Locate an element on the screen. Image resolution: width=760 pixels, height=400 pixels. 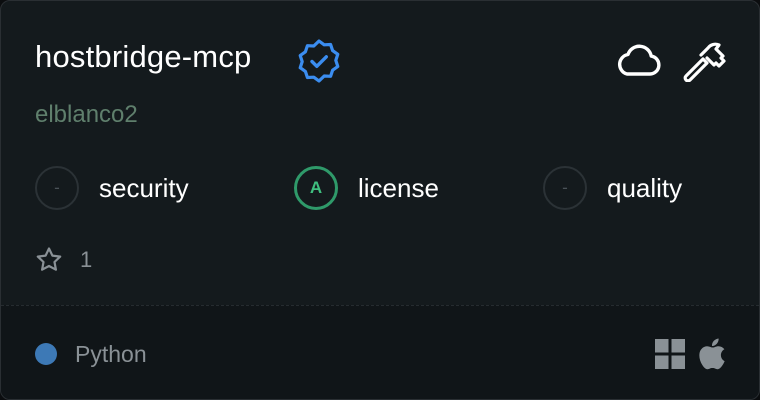
star-count-value: 1 is located at coordinates (86, 259).